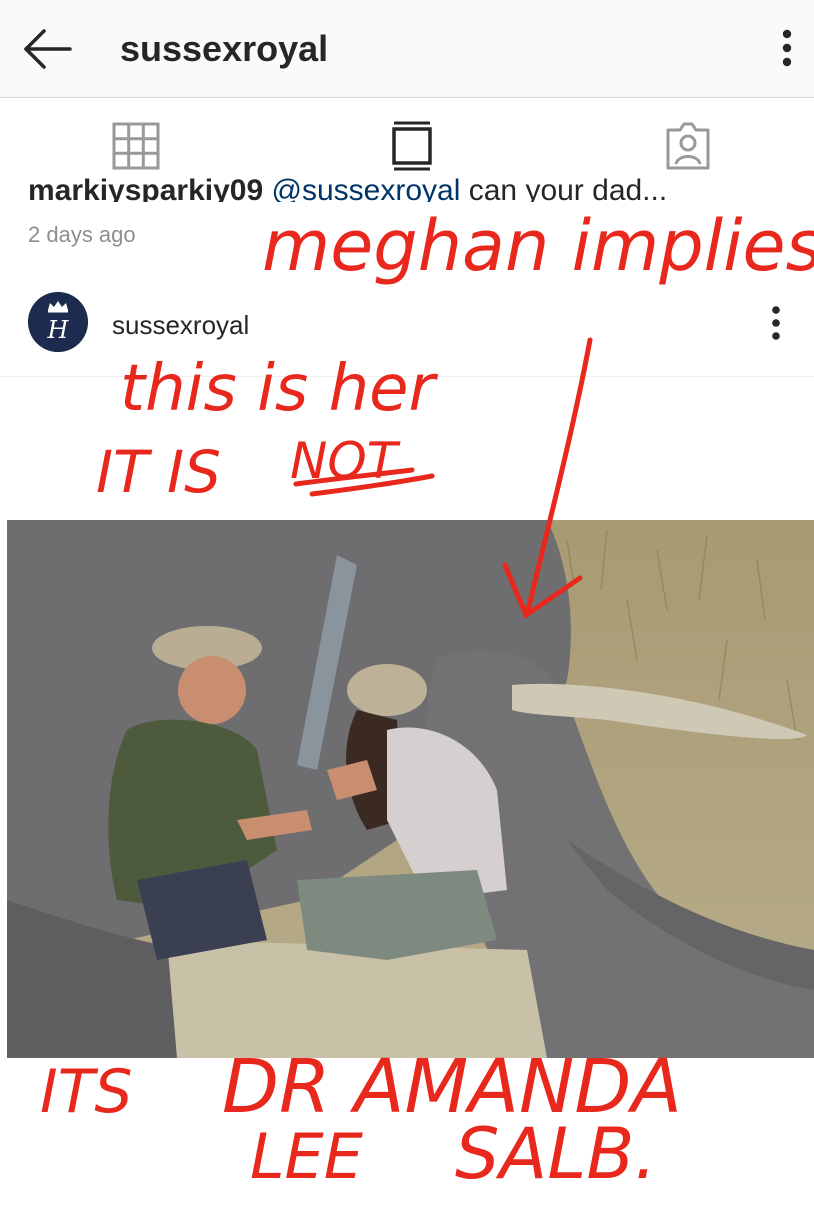  I want to click on annotation-line-5b: SALB., so click(556, 1154).